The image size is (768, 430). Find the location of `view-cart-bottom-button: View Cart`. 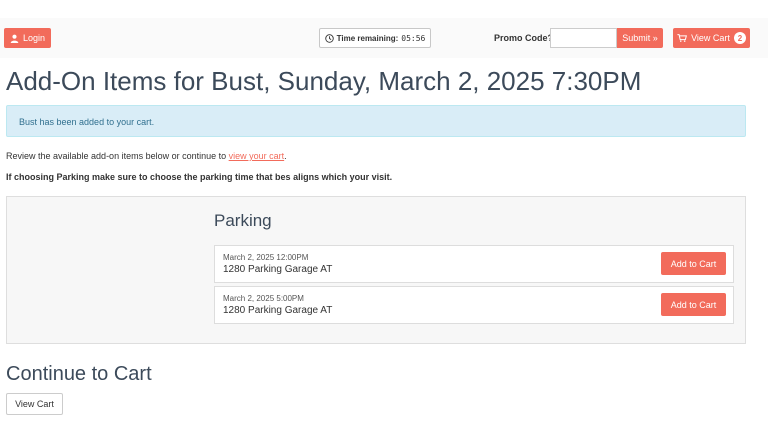

view-cart-bottom-button: View Cart is located at coordinates (34, 404).